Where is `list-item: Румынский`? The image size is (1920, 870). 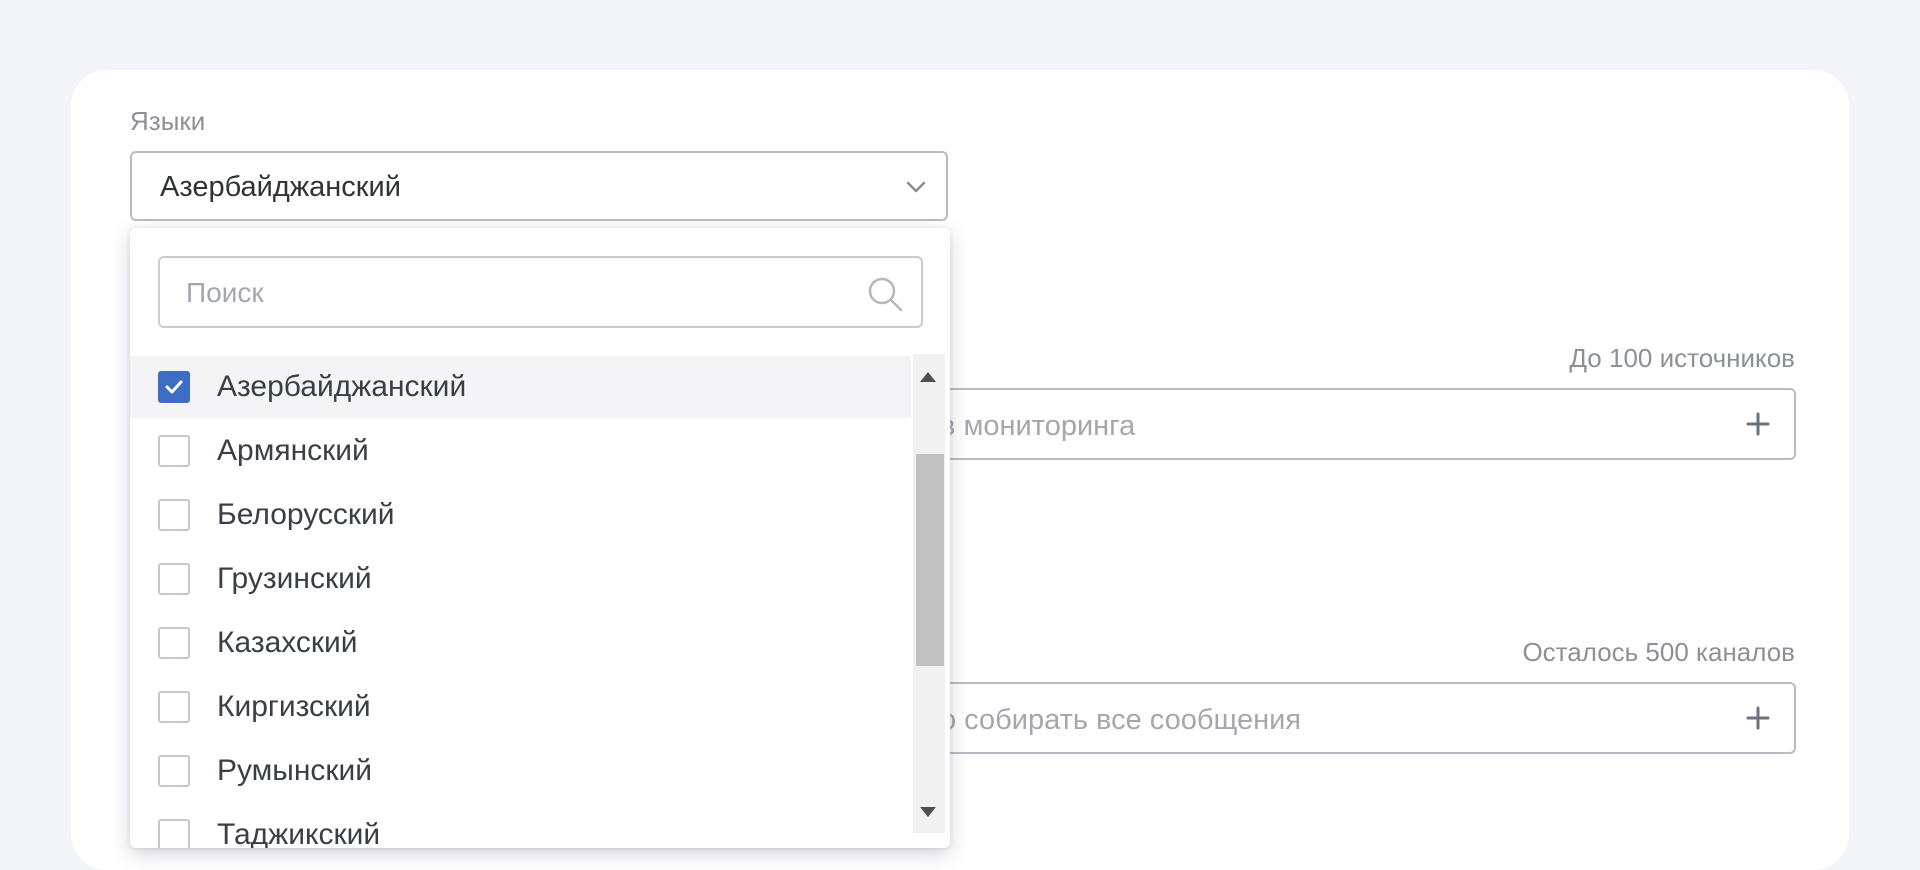
list-item: Румынский is located at coordinates (520, 771).